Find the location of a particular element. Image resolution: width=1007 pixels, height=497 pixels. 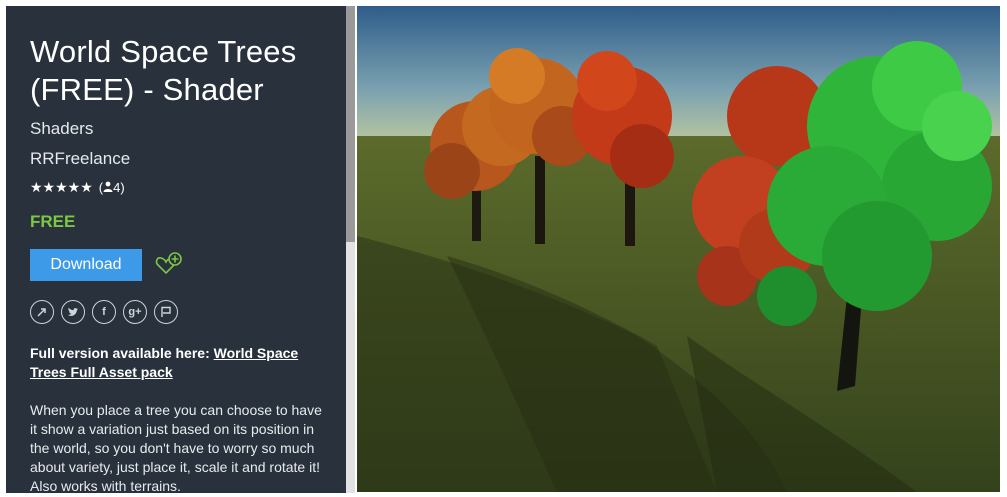

asset-title: World Space Trees (FREE) - Shader is located at coordinates (163, 70).